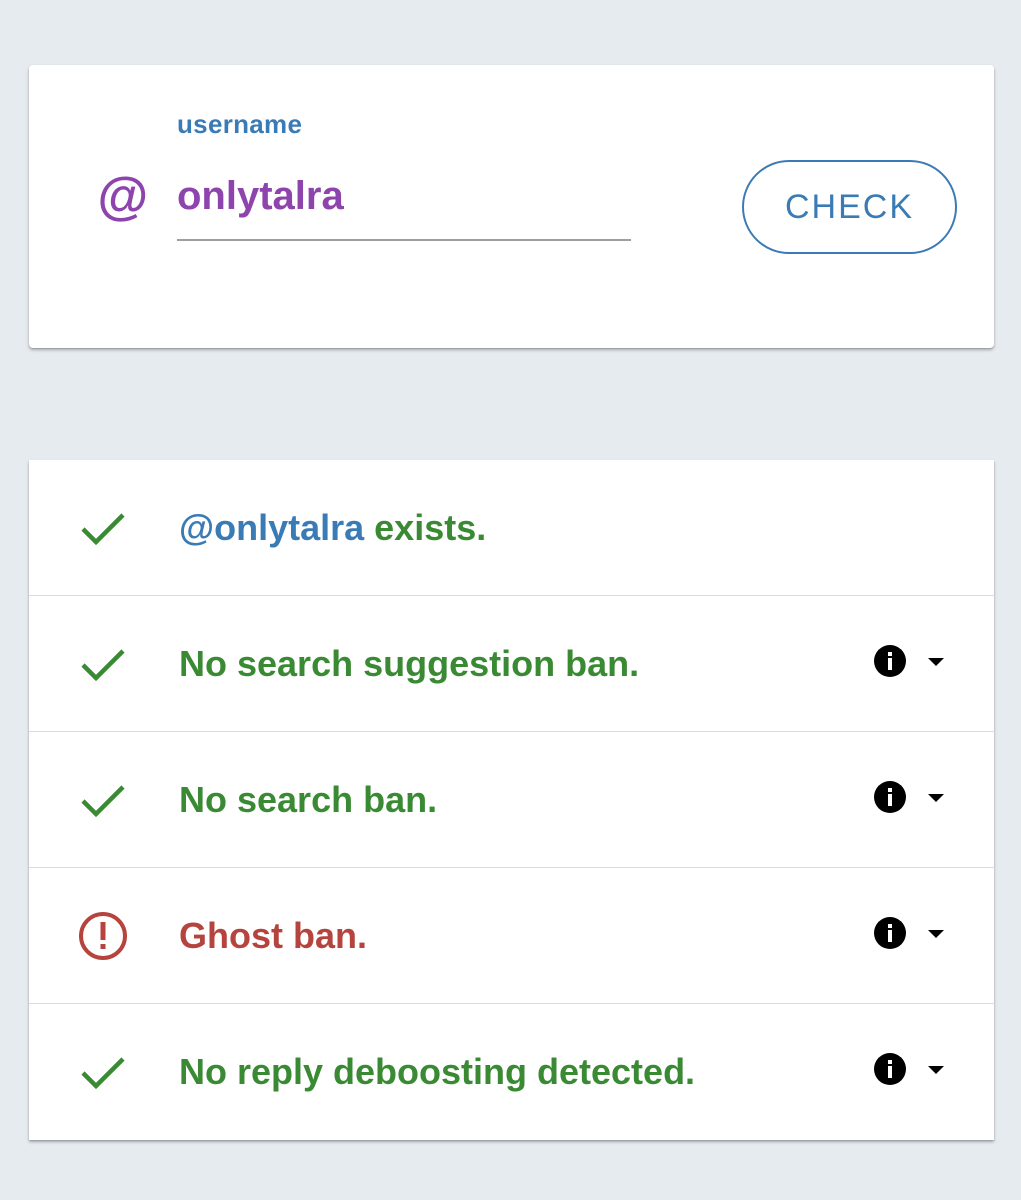 The width and height of the screenshot is (1021, 1200). What do you see at coordinates (849, 207) in the screenshot?
I see `check-button: CHECK` at bounding box center [849, 207].